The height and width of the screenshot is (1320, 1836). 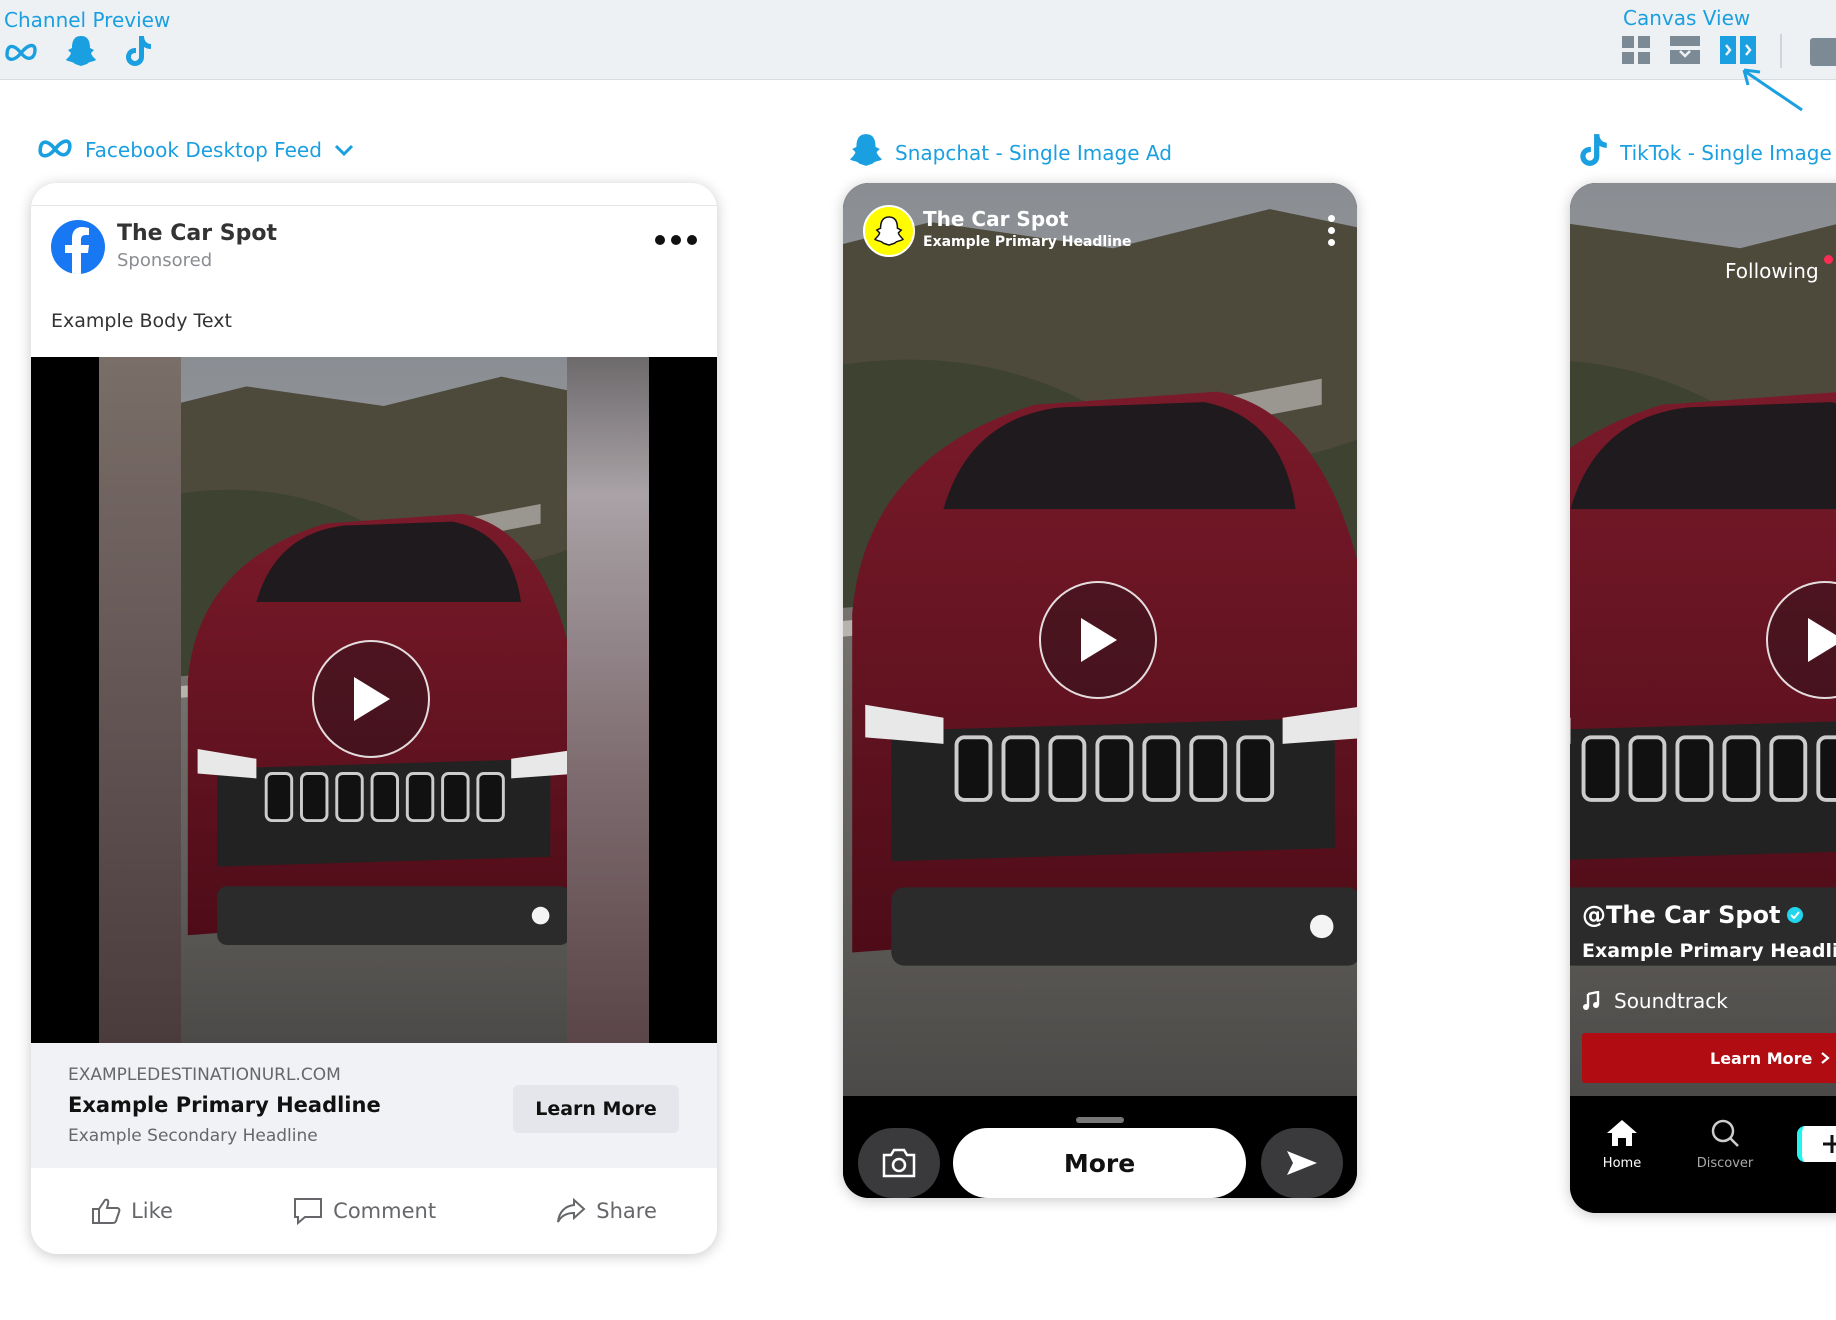 What do you see at coordinates (626, 1211) in the screenshot?
I see `share-label: Share` at bounding box center [626, 1211].